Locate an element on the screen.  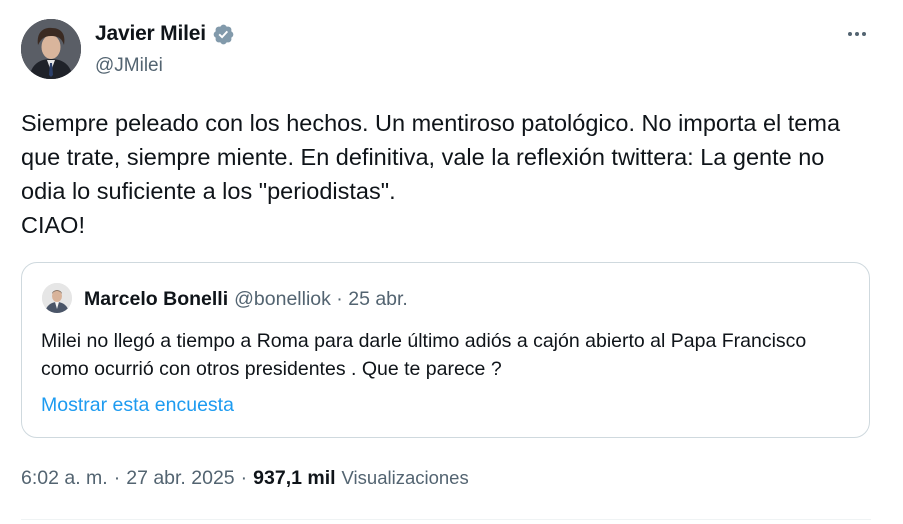
verified-badge-icon is located at coordinates (223, 34).